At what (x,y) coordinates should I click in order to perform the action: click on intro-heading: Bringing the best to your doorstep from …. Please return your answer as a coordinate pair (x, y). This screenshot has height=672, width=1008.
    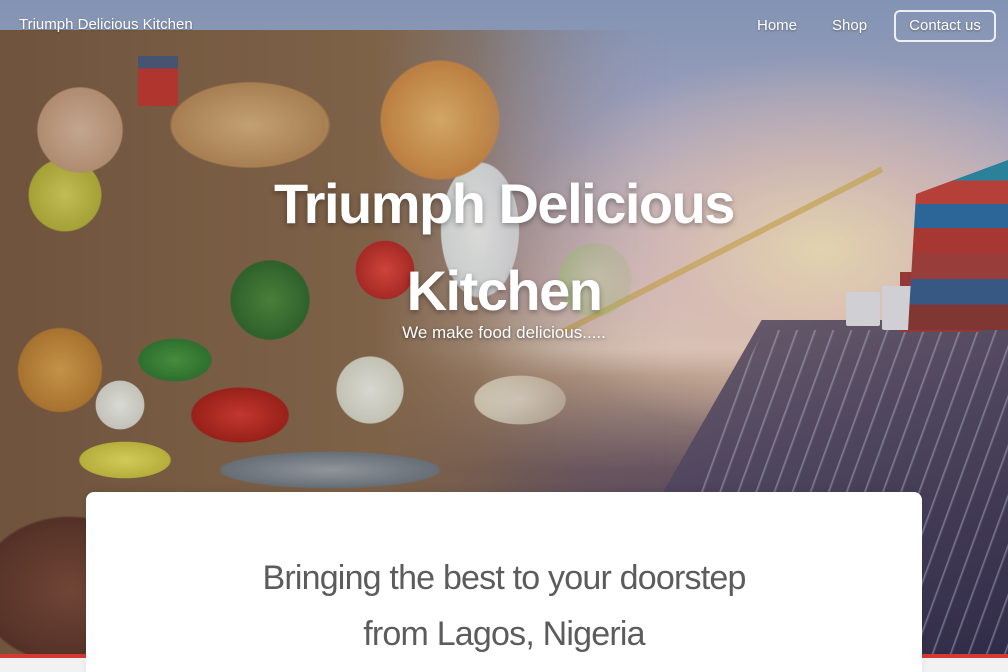
    Looking at the image, I should click on (504, 606).